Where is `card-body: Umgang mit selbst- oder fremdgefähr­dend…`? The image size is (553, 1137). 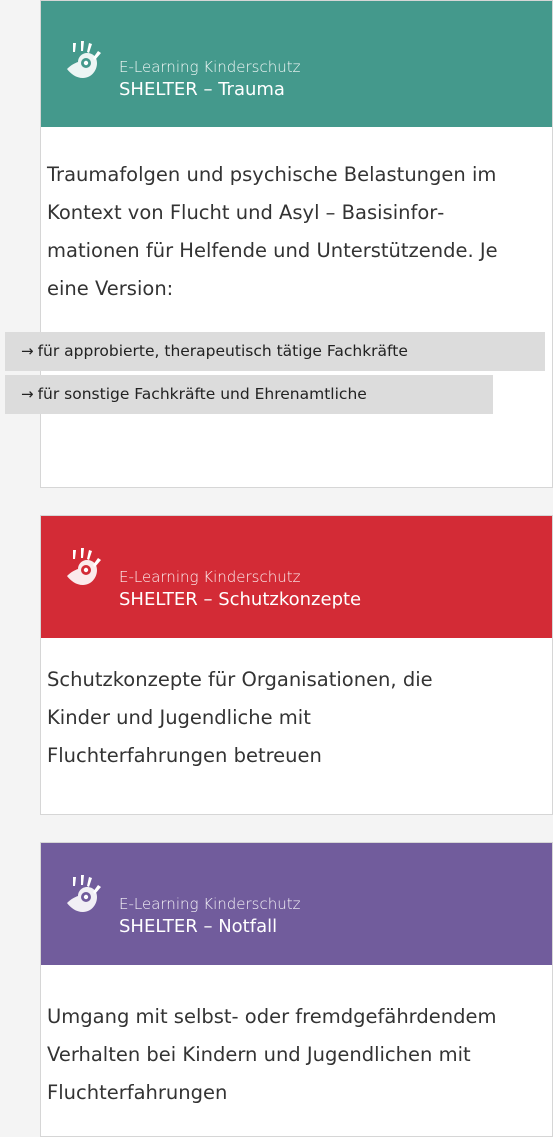
card-body: Umgang mit selbst- oder fremdgefähr­dend… is located at coordinates (296, 1038).